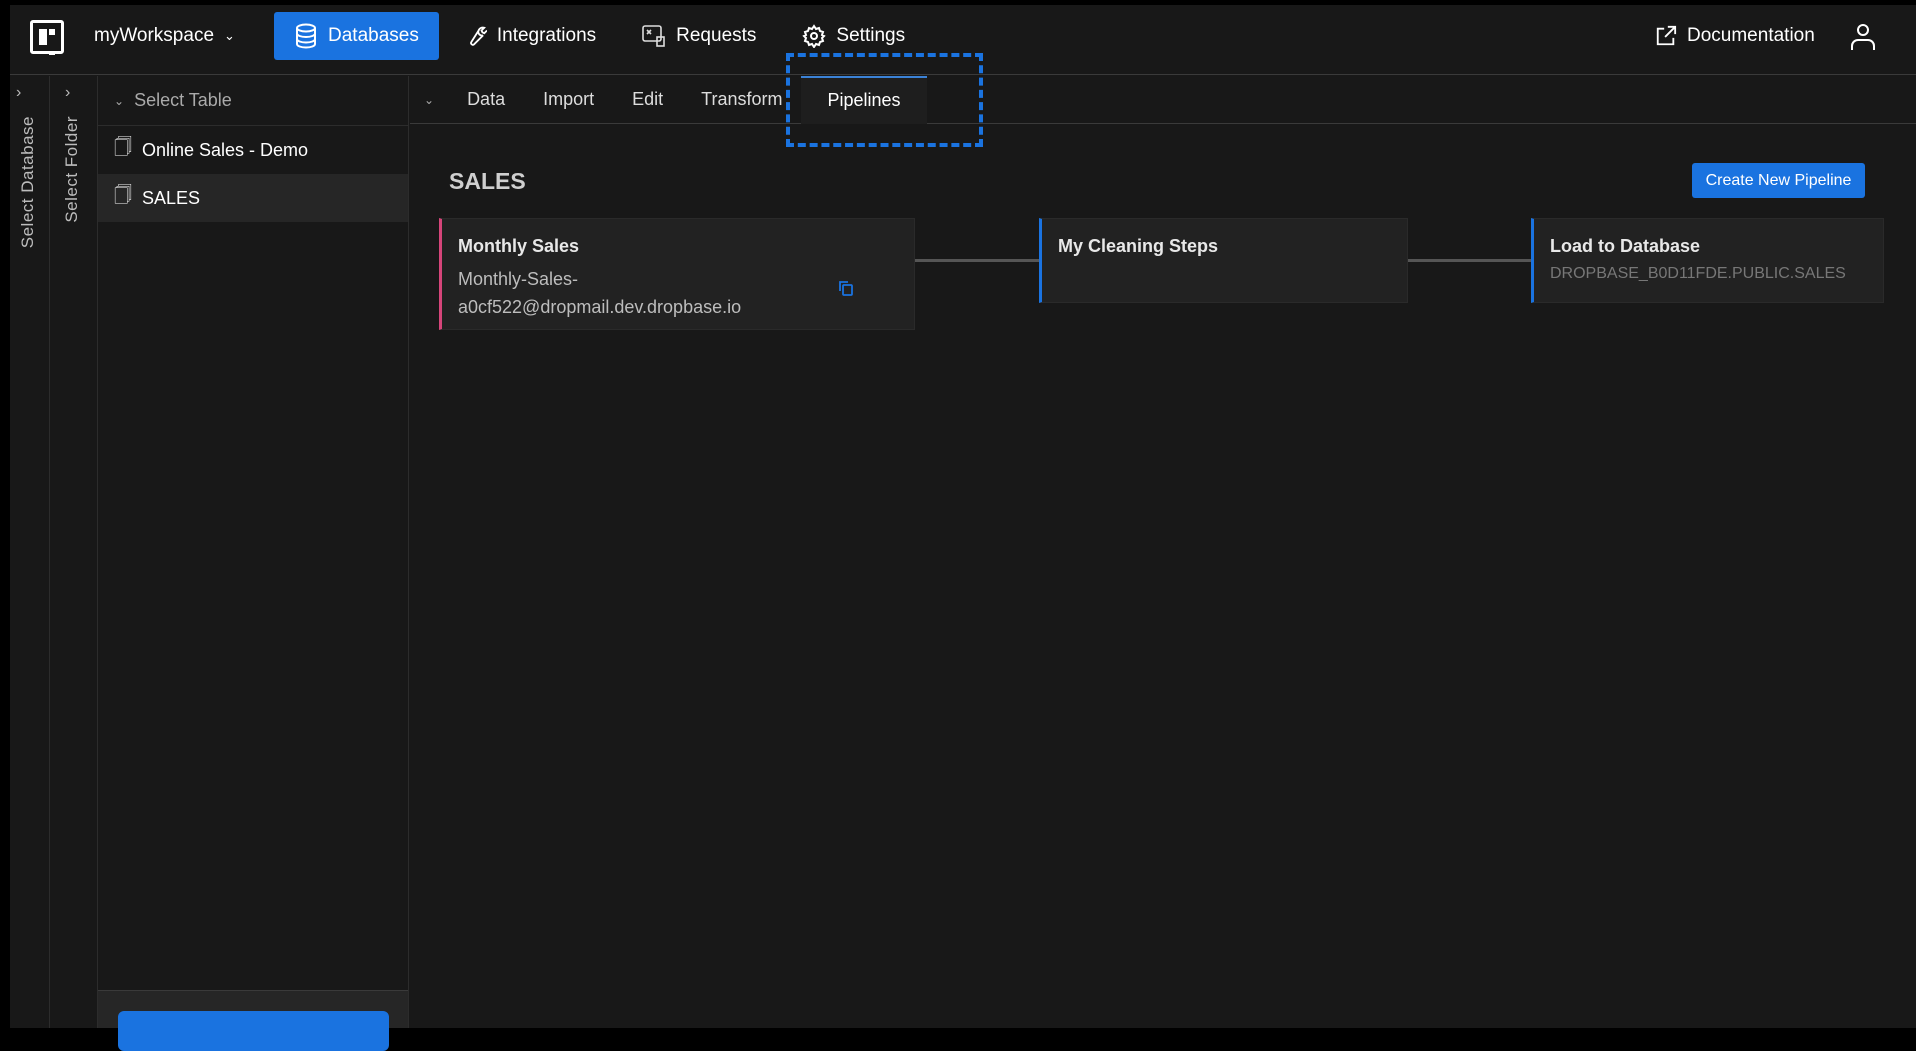 The width and height of the screenshot is (1916, 1051). What do you see at coordinates (253, 101) in the screenshot?
I see `select-table-header: ⌄ Select Table` at bounding box center [253, 101].